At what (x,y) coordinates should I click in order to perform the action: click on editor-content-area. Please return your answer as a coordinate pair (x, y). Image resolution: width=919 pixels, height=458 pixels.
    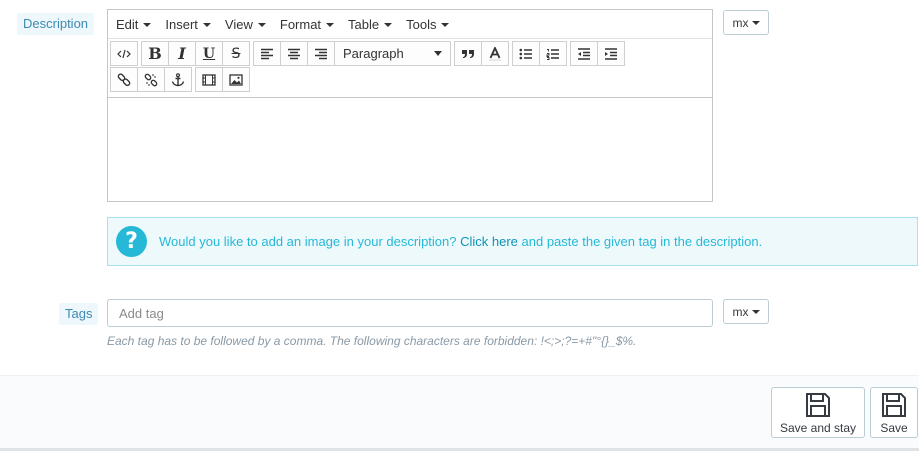
    Looking at the image, I should click on (410, 149).